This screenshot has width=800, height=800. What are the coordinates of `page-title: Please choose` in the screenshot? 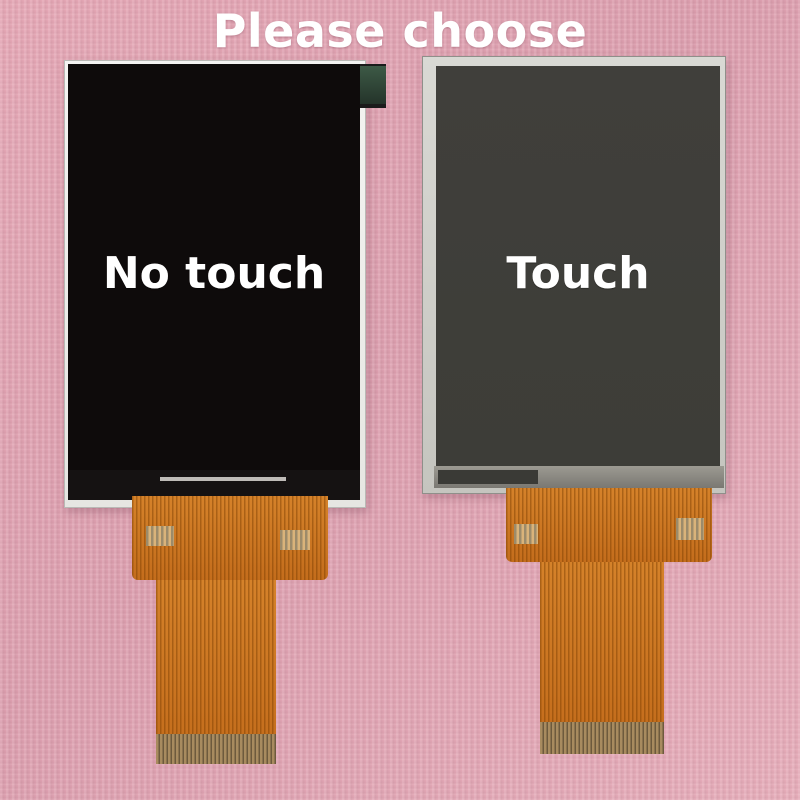 It's located at (400, 31).